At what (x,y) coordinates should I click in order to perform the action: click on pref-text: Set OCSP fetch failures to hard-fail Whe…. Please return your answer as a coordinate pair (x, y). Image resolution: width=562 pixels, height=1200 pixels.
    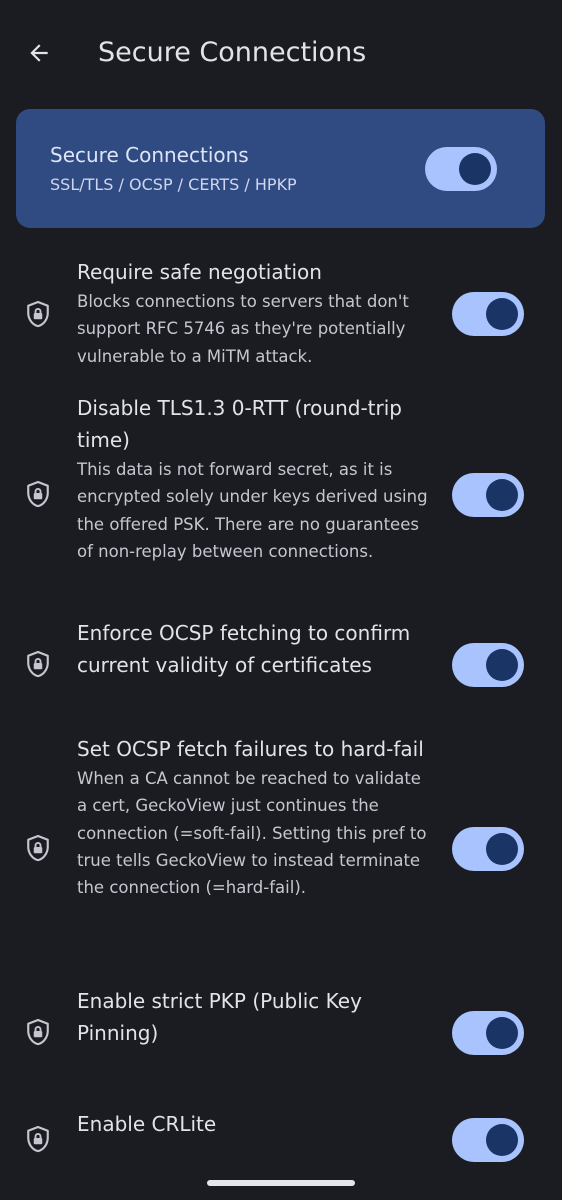
    Looking at the image, I should click on (256, 817).